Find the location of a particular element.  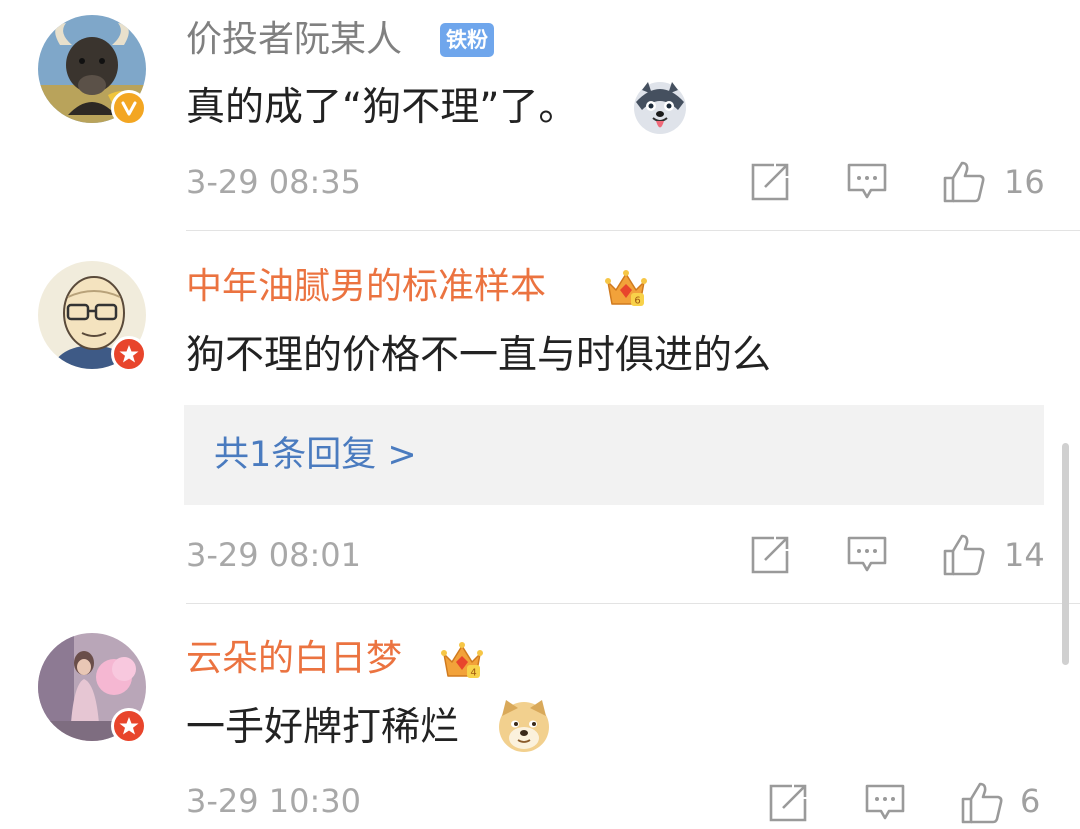

vip-level-label: 4 is located at coordinates (473, 673).